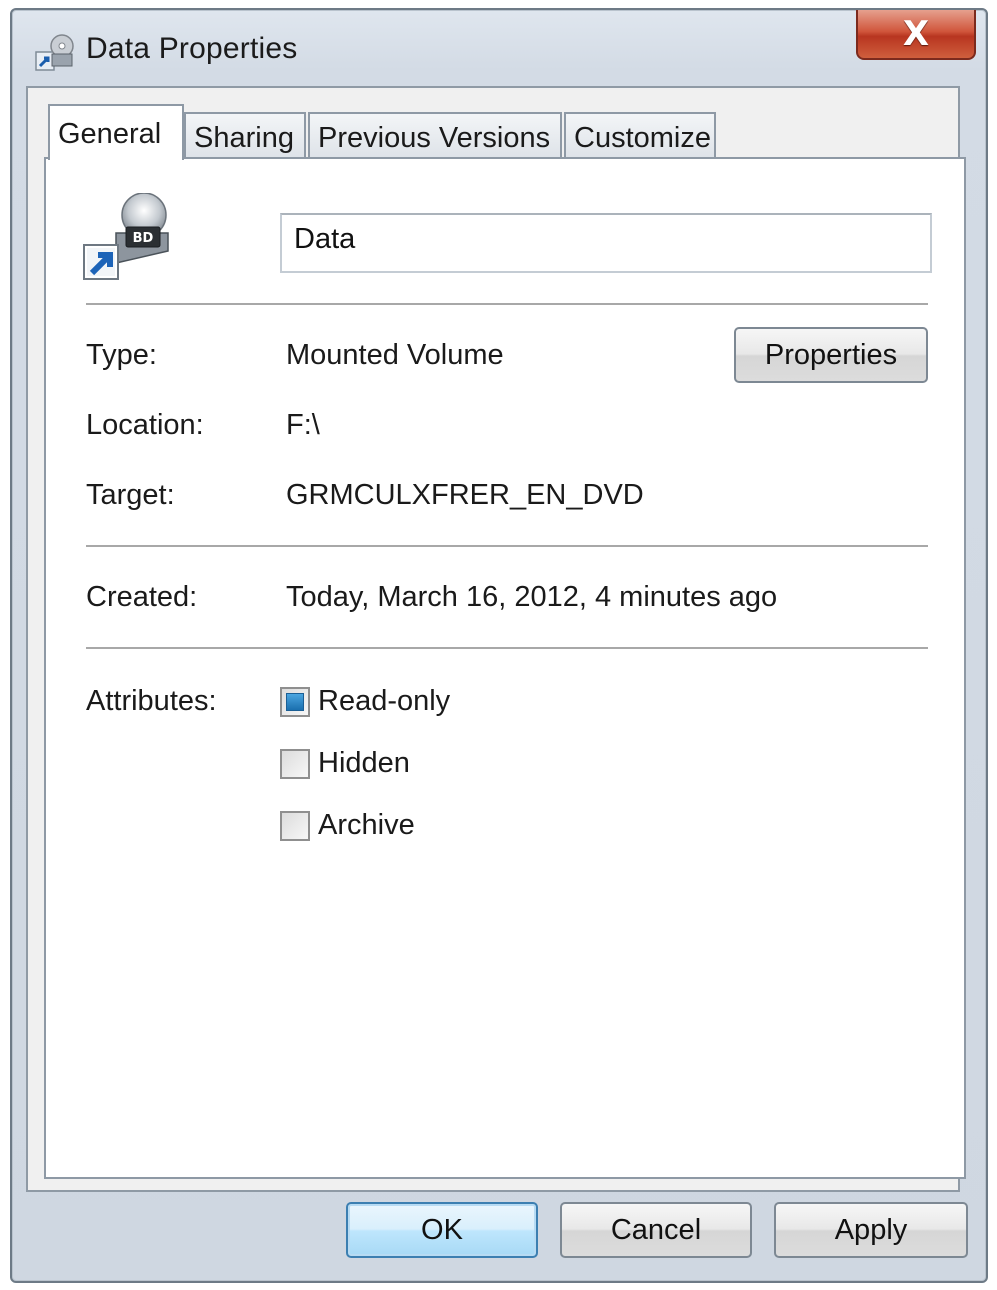 Image resolution: width=997 pixels, height=1290 pixels. I want to click on created-label: Created:, so click(142, 597).